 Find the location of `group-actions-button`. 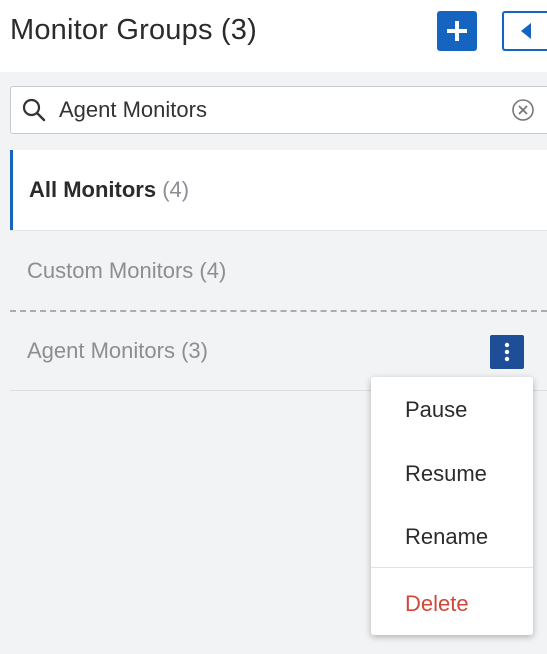

group-actions-button is located at coordinates (507, 352).